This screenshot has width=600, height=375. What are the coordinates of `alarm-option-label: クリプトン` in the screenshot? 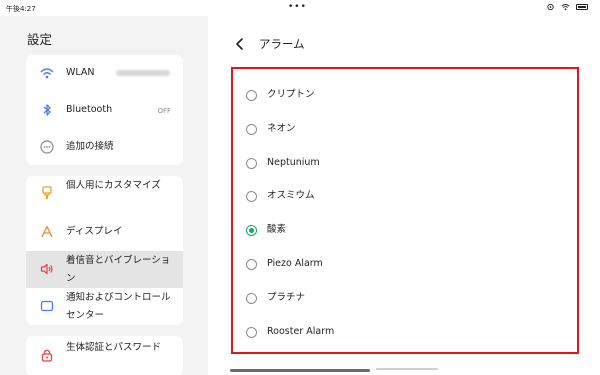 It's located at (291, 94).